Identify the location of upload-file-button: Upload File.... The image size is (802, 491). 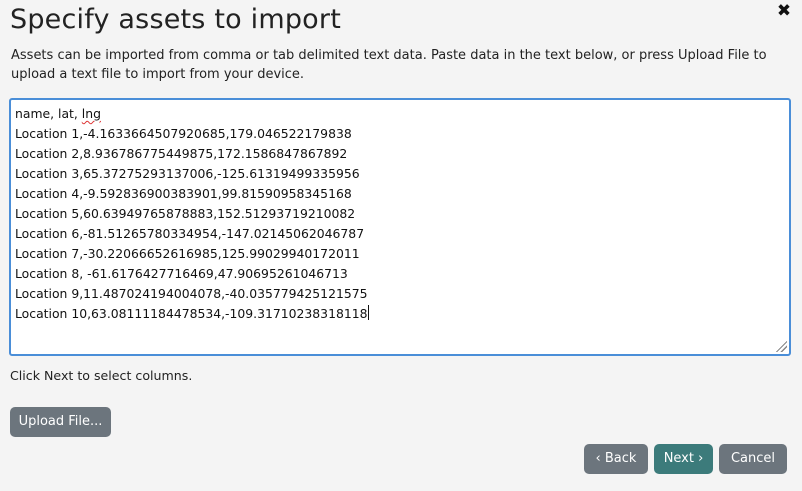
(60, 422).